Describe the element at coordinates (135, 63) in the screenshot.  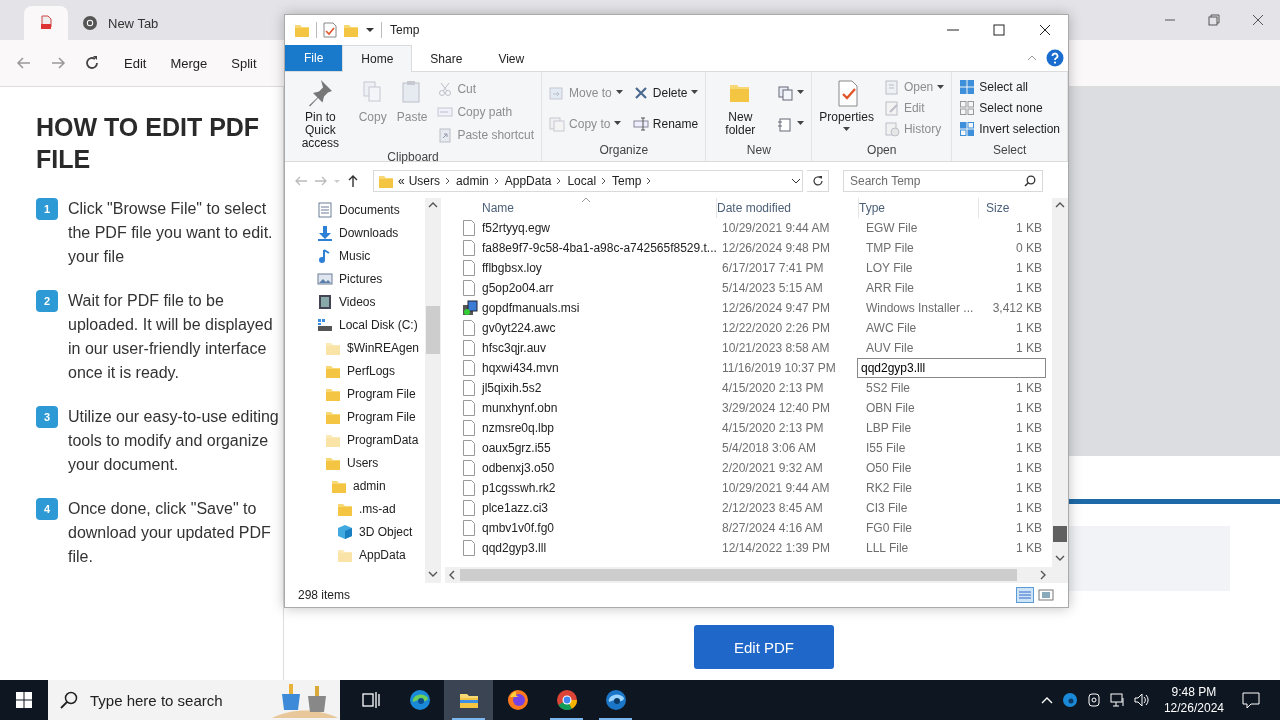
I see `nav-link: Edit` at that location.